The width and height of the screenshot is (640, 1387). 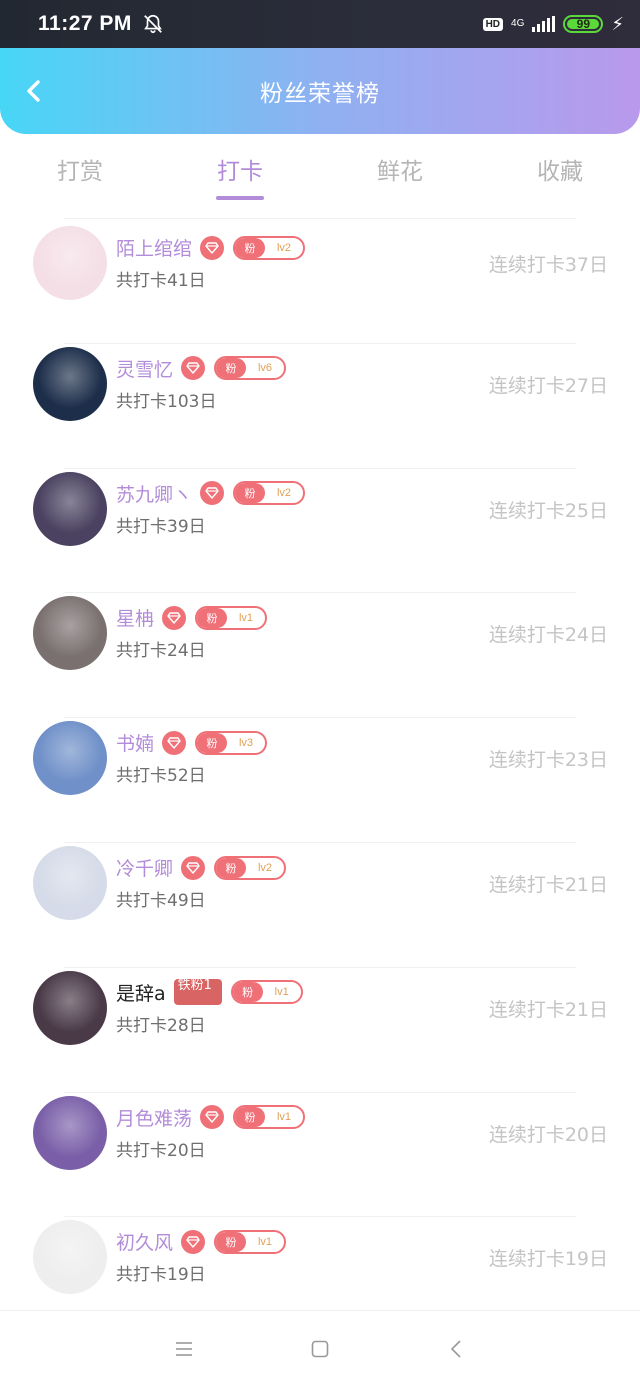 I want to click on iron-fan-badge: 铁粉1, so click(x=197, y=992).